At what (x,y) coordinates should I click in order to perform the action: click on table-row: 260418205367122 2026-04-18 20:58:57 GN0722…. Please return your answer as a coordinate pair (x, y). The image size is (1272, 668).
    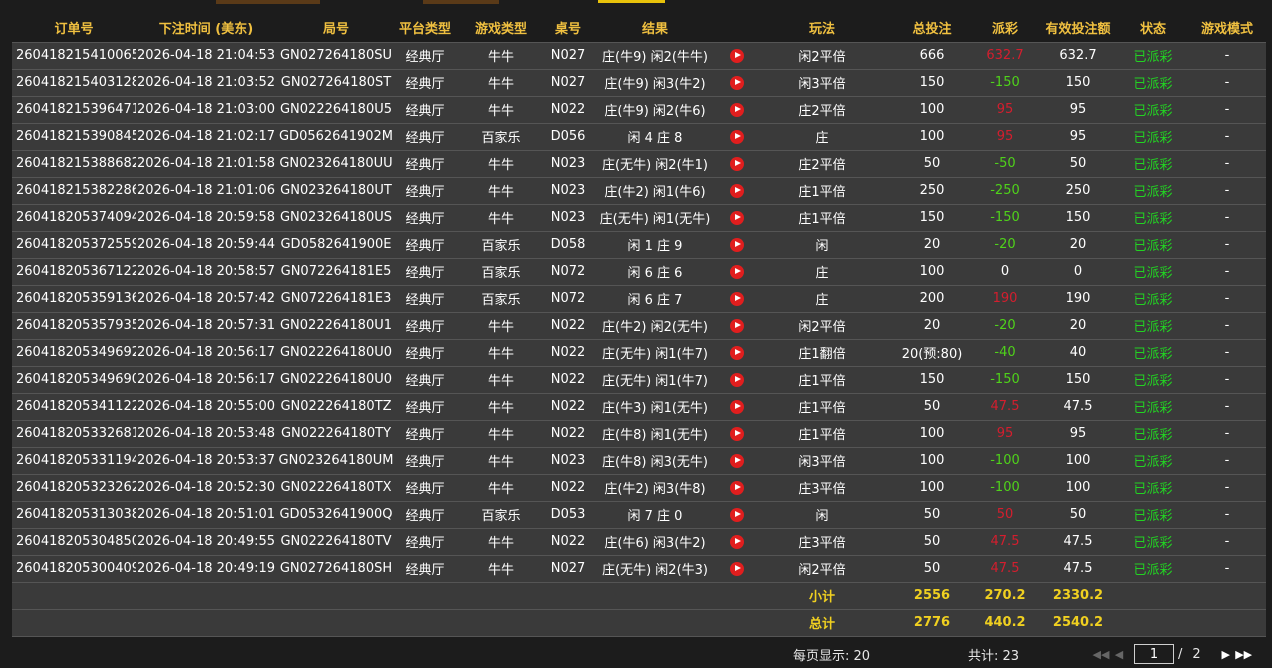
    Looking at the image, I should click on (639, 272).